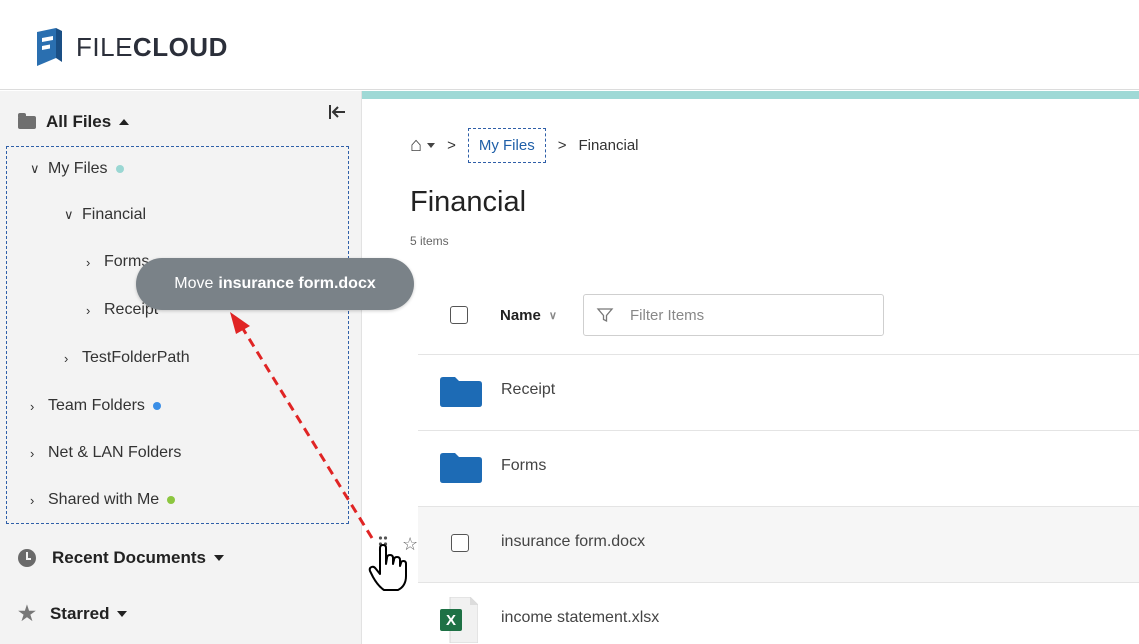  I want to click on tree-item-label: Team Folders, so click(96, 405).